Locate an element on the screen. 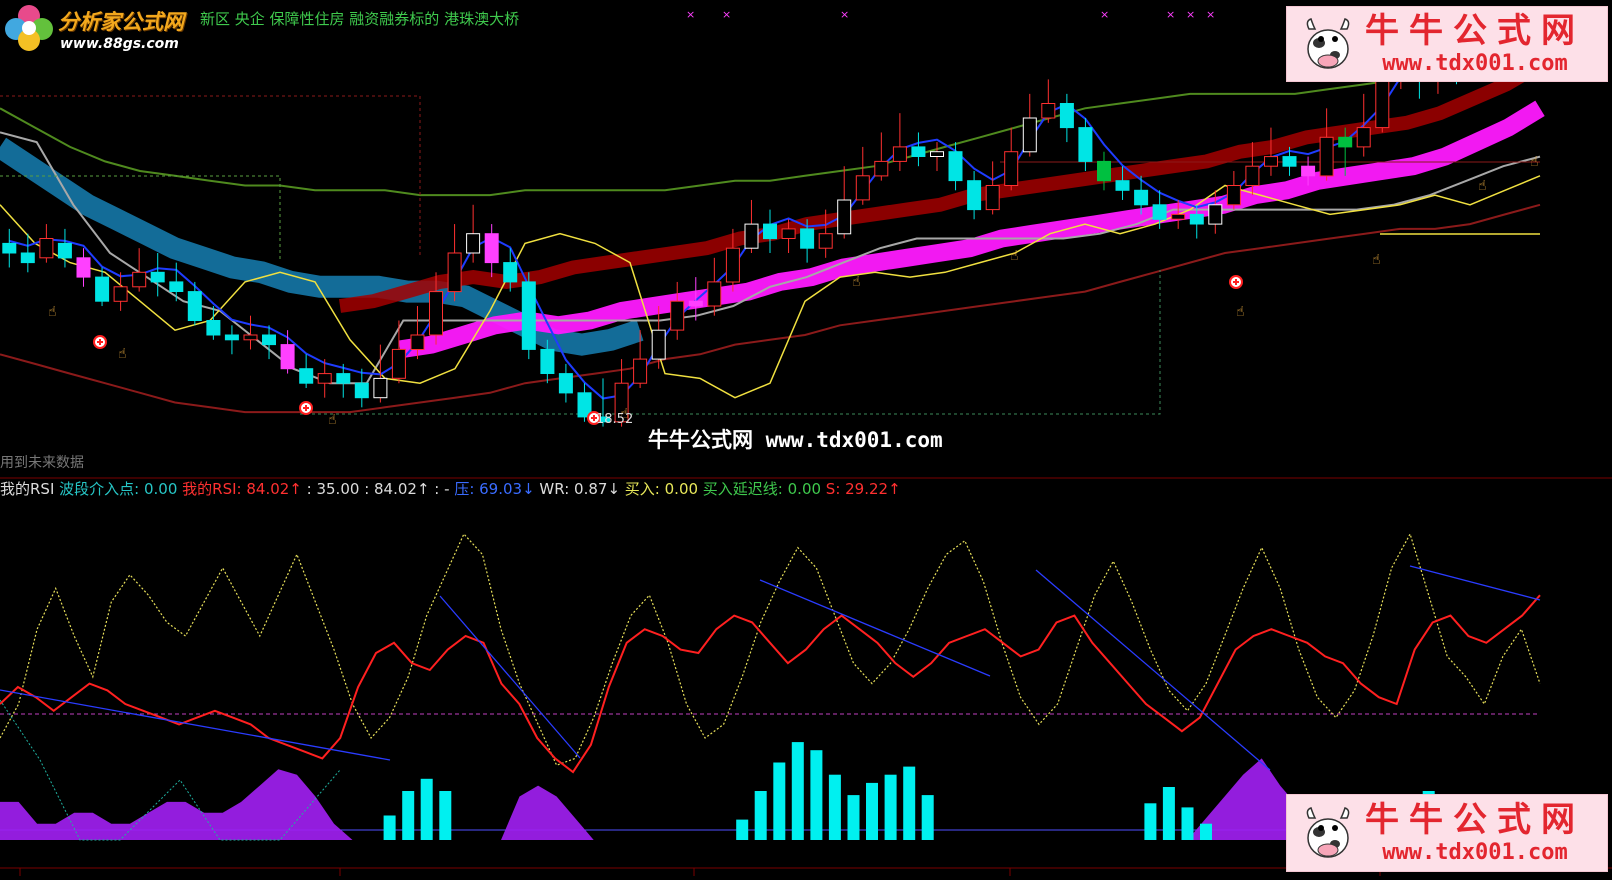  indicator-label: 压: is located at coordinates (462, 489).